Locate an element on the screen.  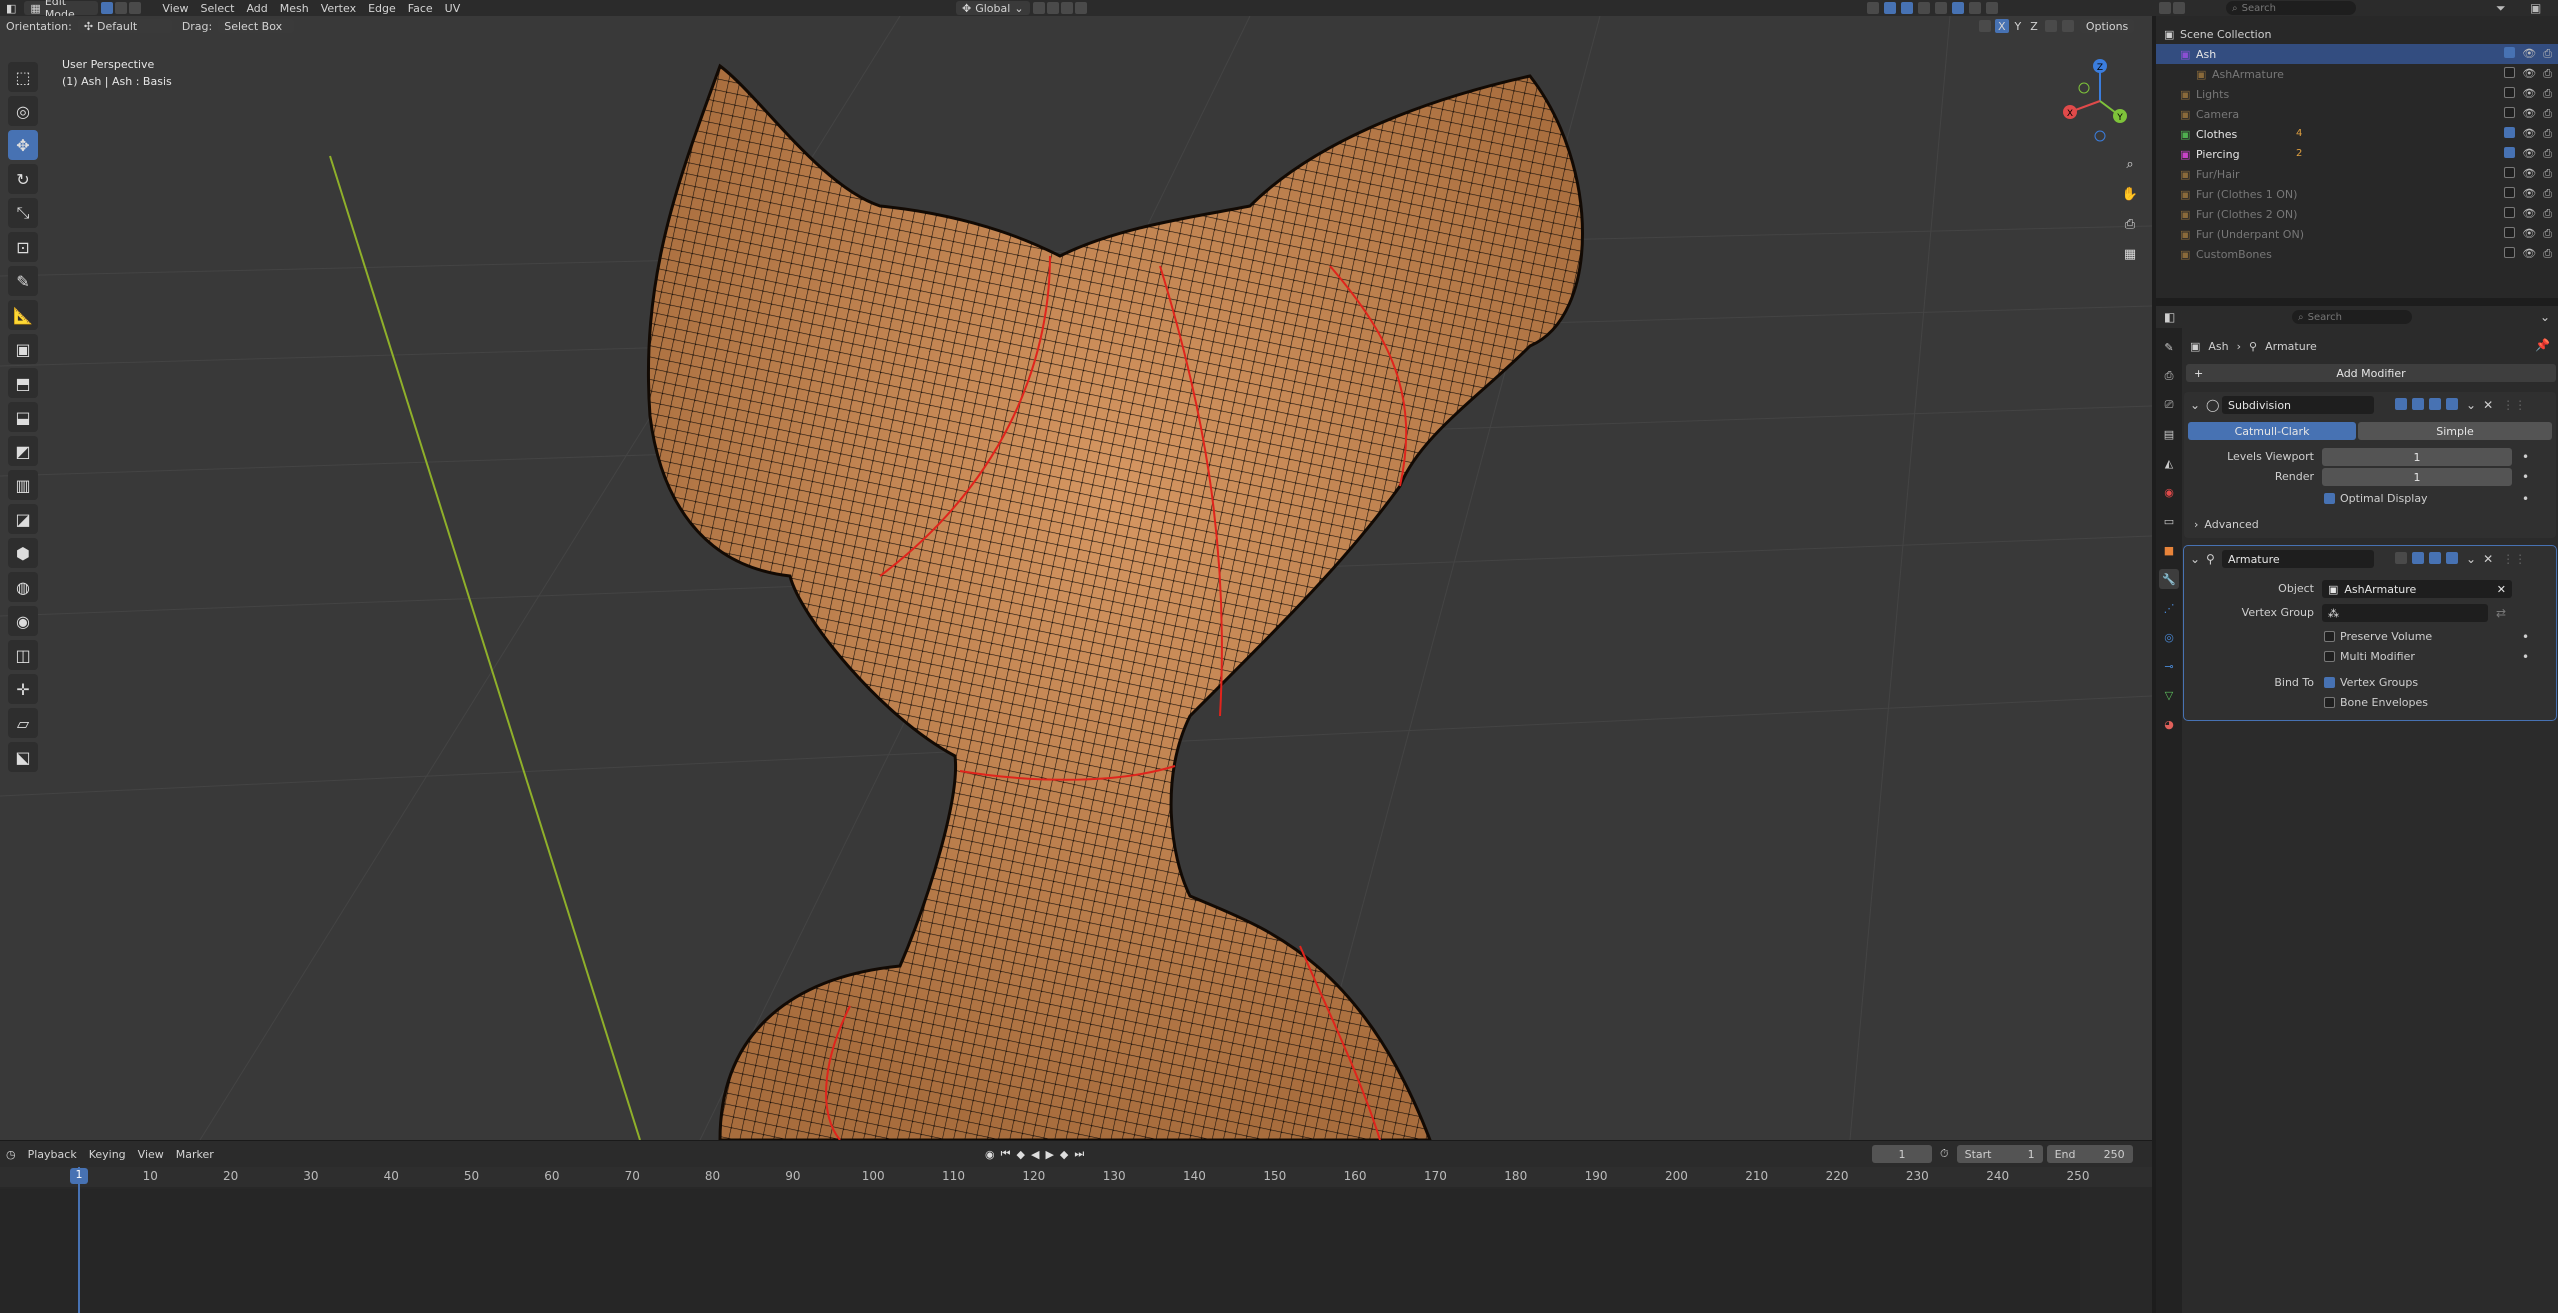
scene-tab-icon: ◭ is located at coordinates (2169, 463).